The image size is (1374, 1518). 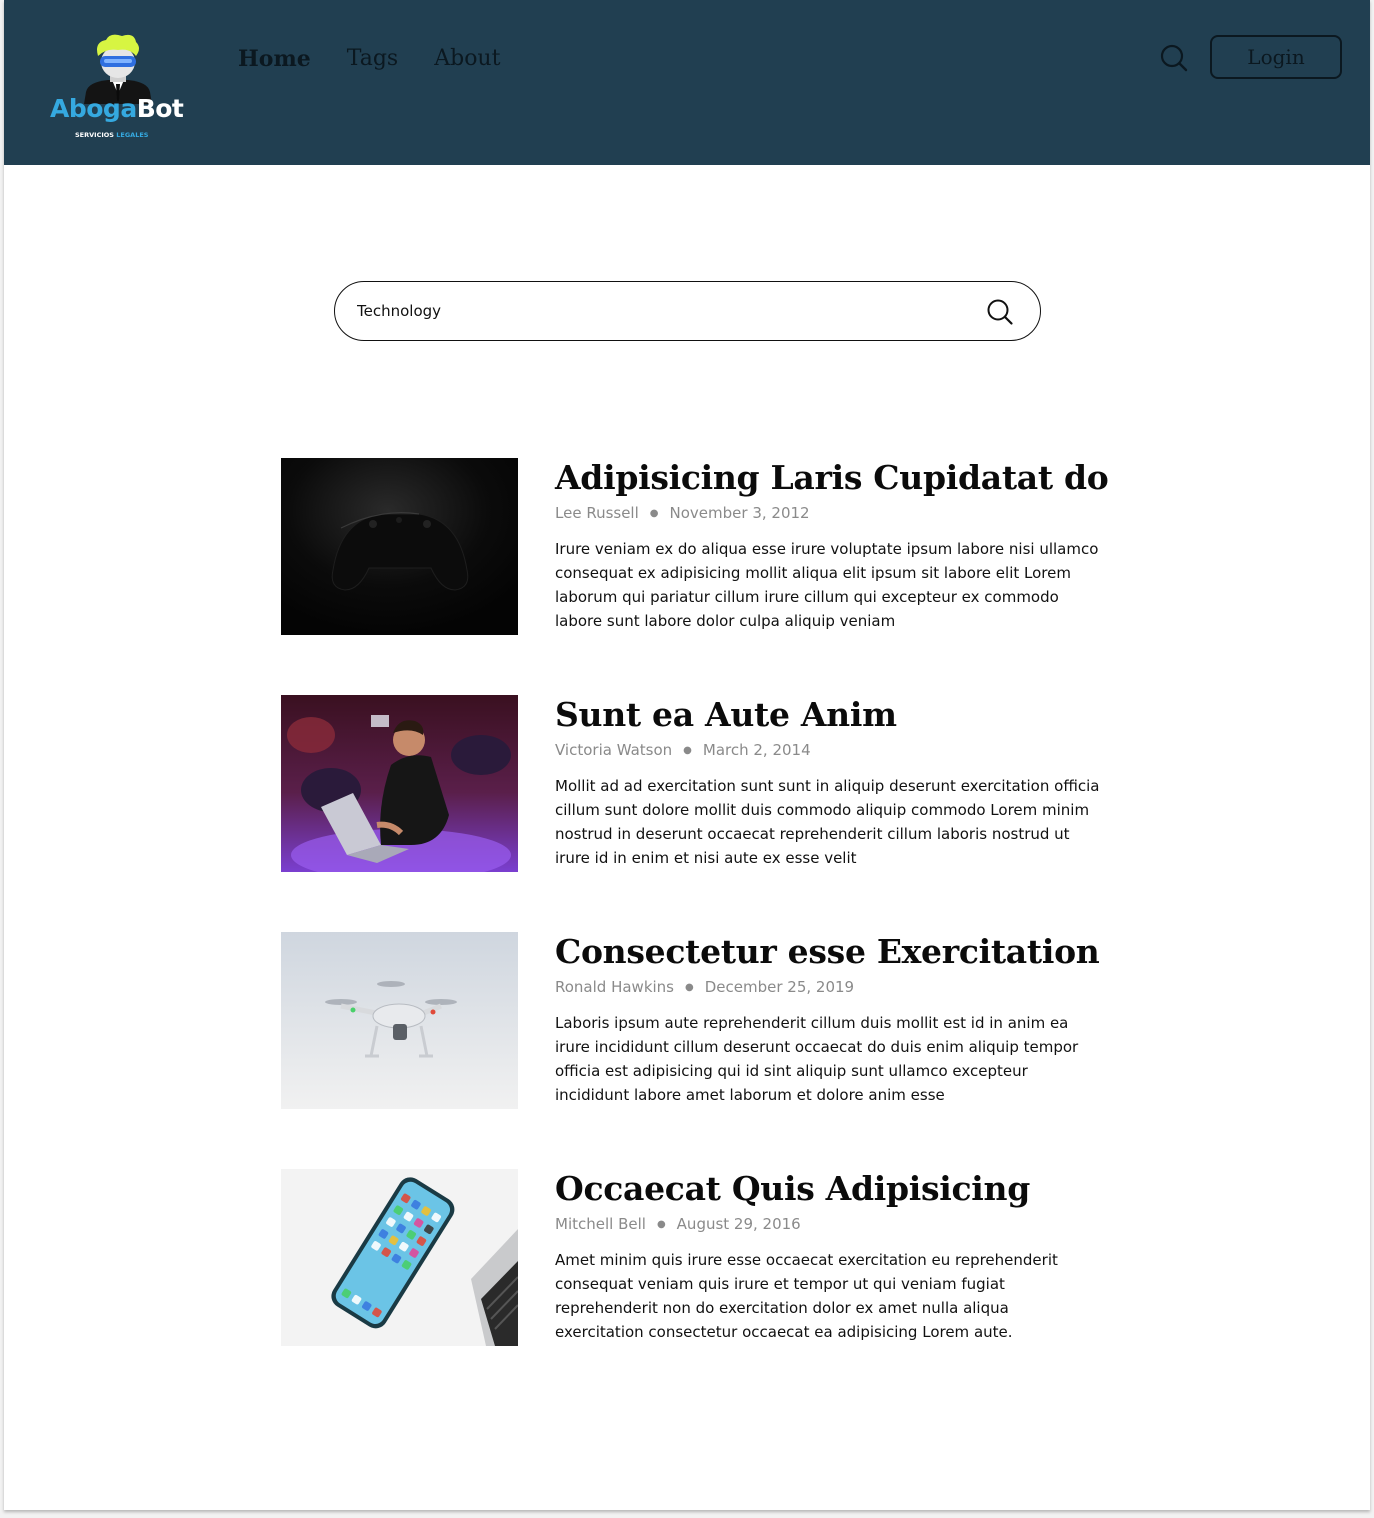 I want to click on person-with-laptop-image, so click(x=399, y=783).